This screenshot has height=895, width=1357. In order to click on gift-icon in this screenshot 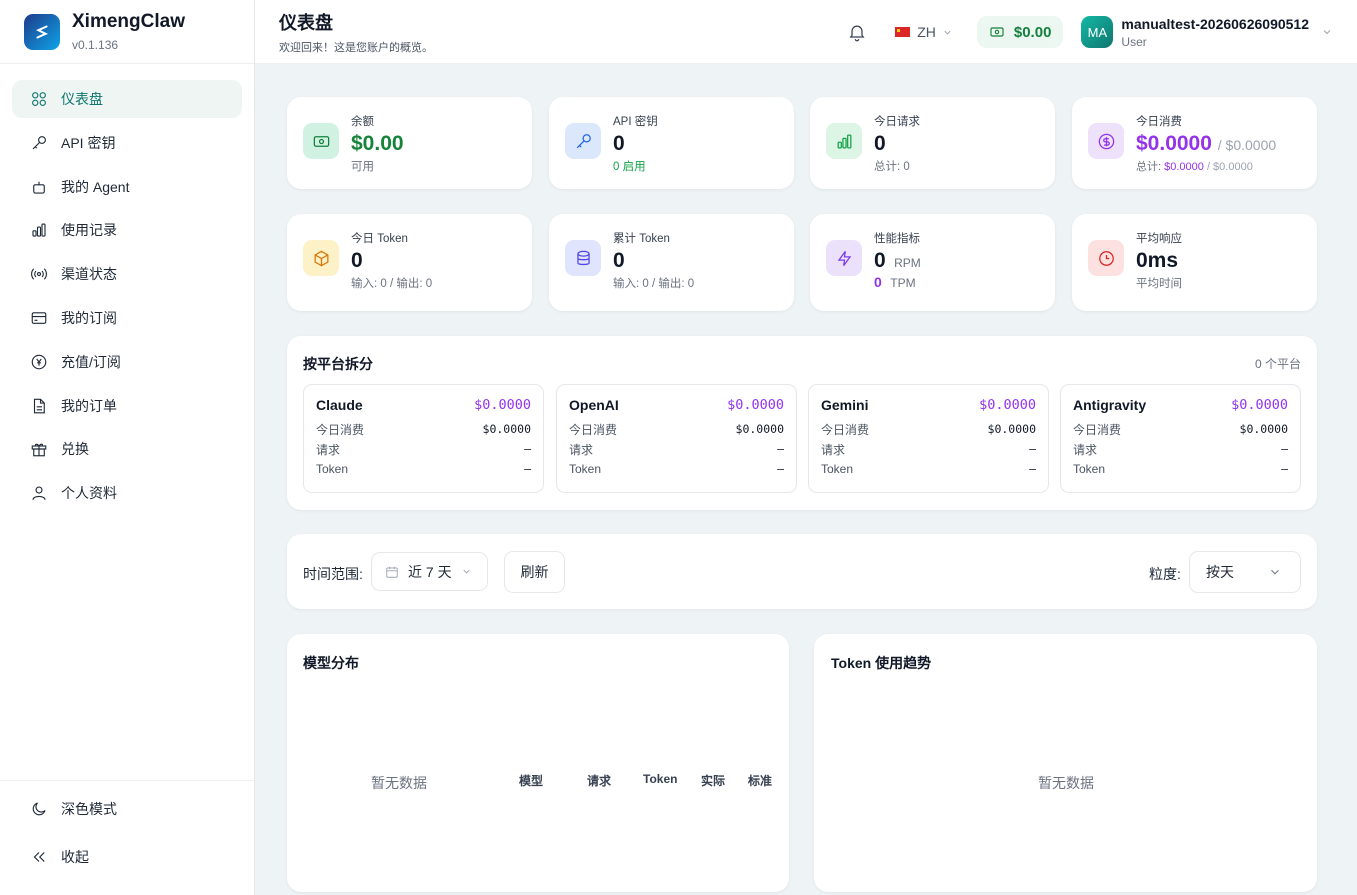, I will do `click(39, 449)`.